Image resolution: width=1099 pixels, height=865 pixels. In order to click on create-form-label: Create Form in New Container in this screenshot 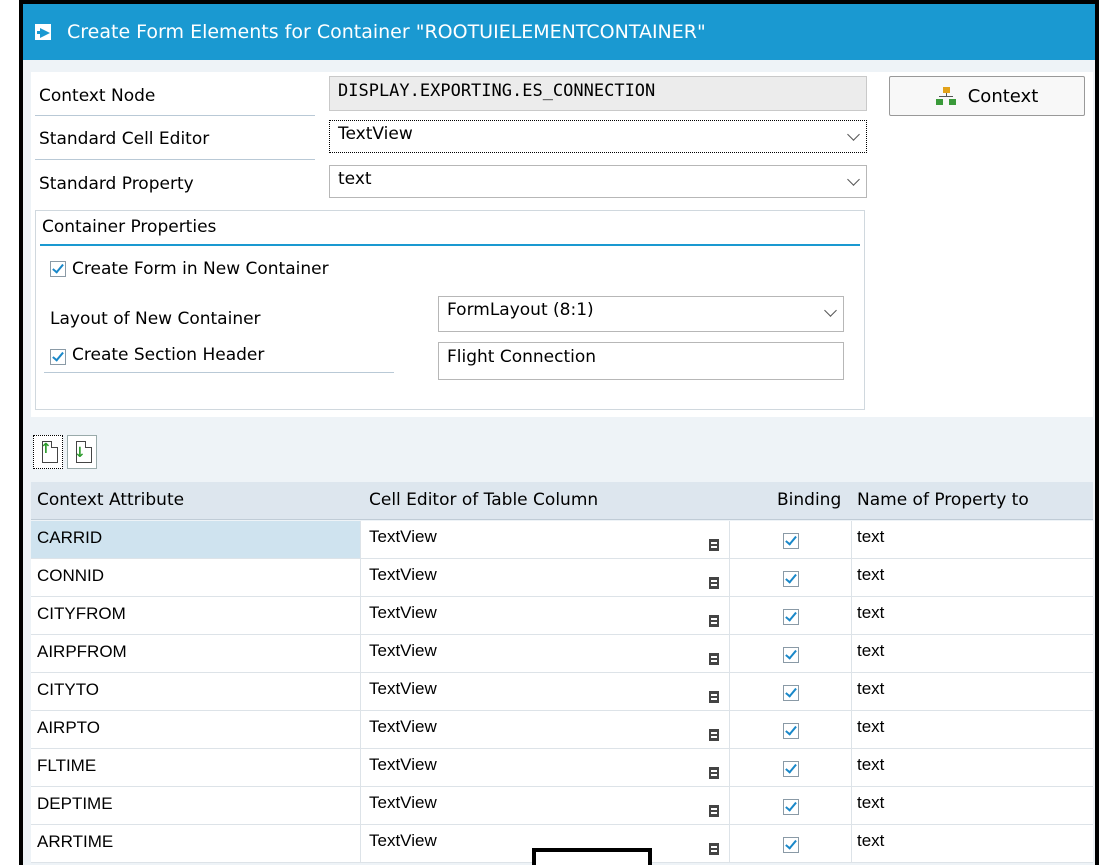, I will do `click(200, 269)`.